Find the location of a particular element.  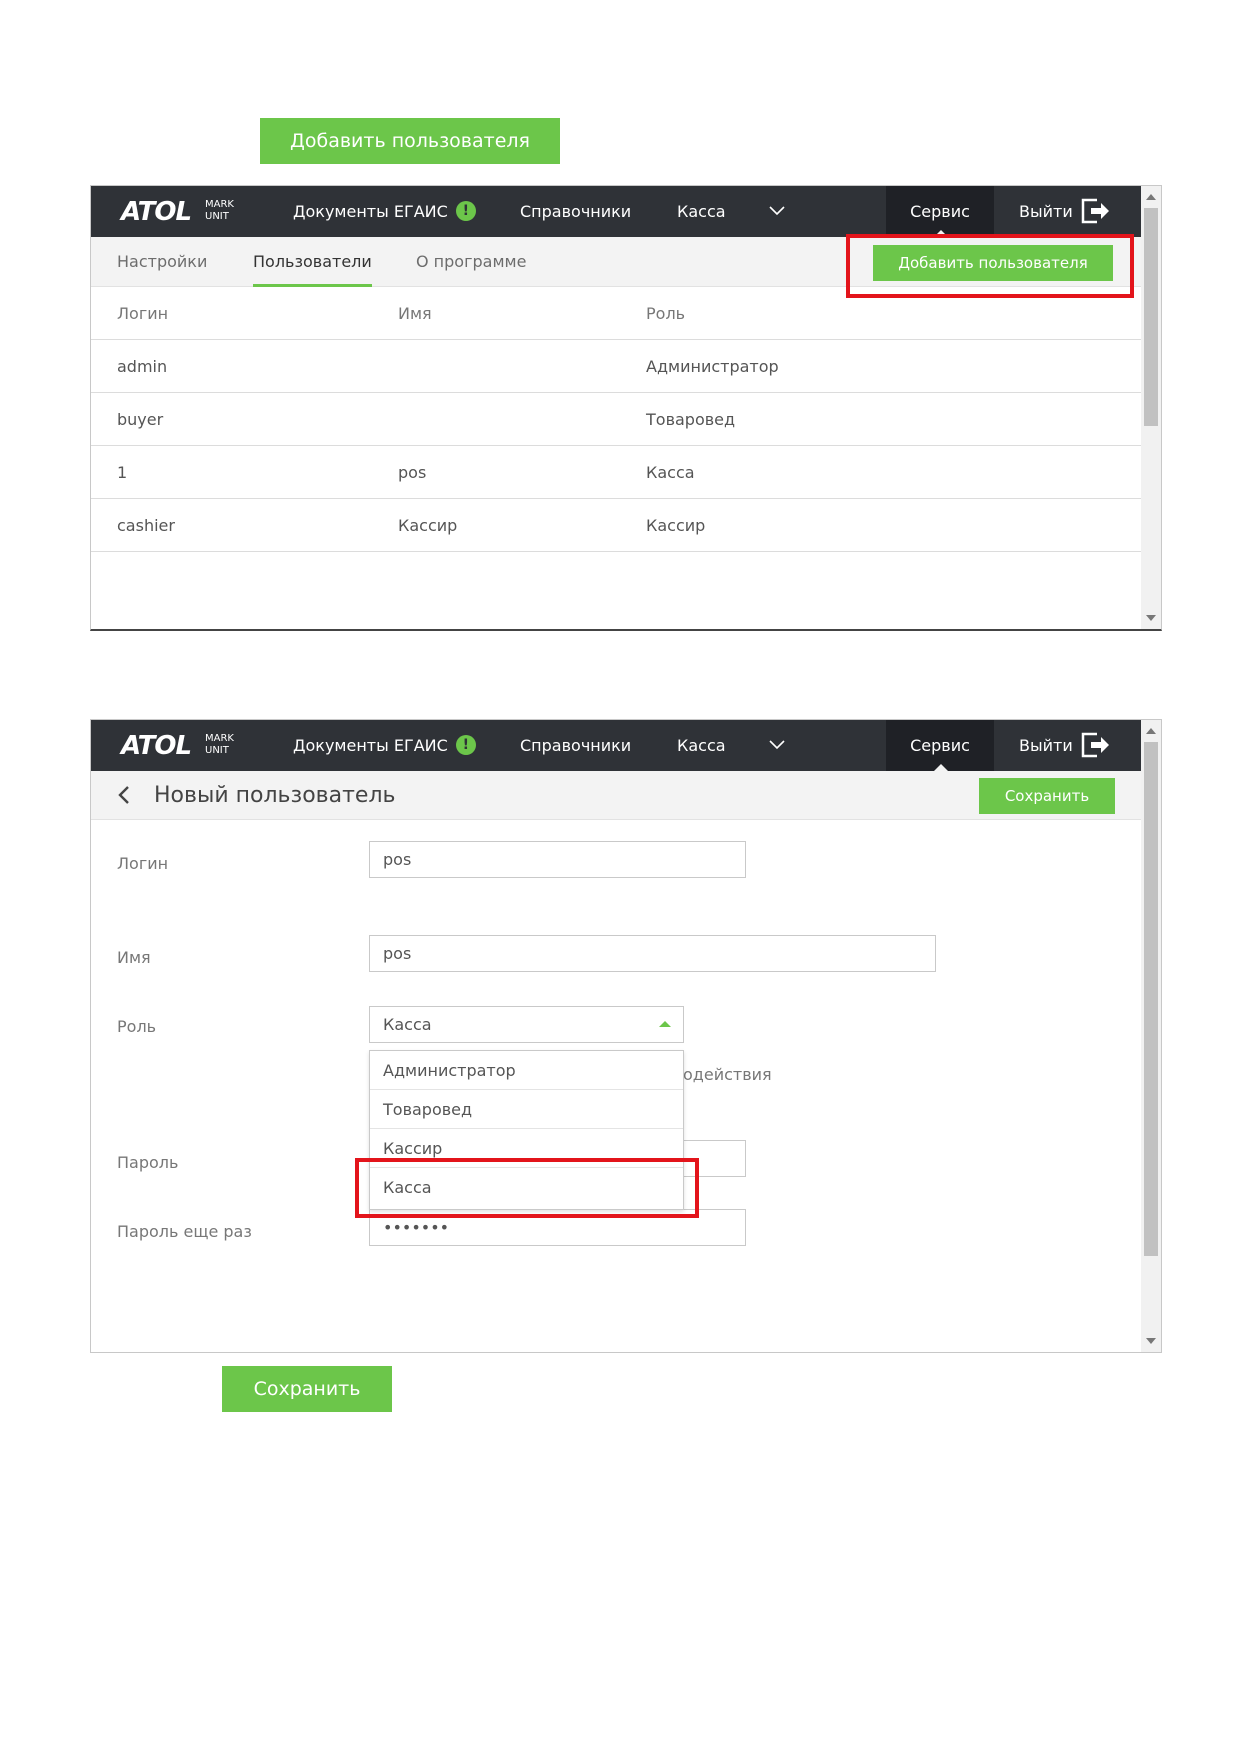

cell-name: pos is located at coordinates (412, 472).